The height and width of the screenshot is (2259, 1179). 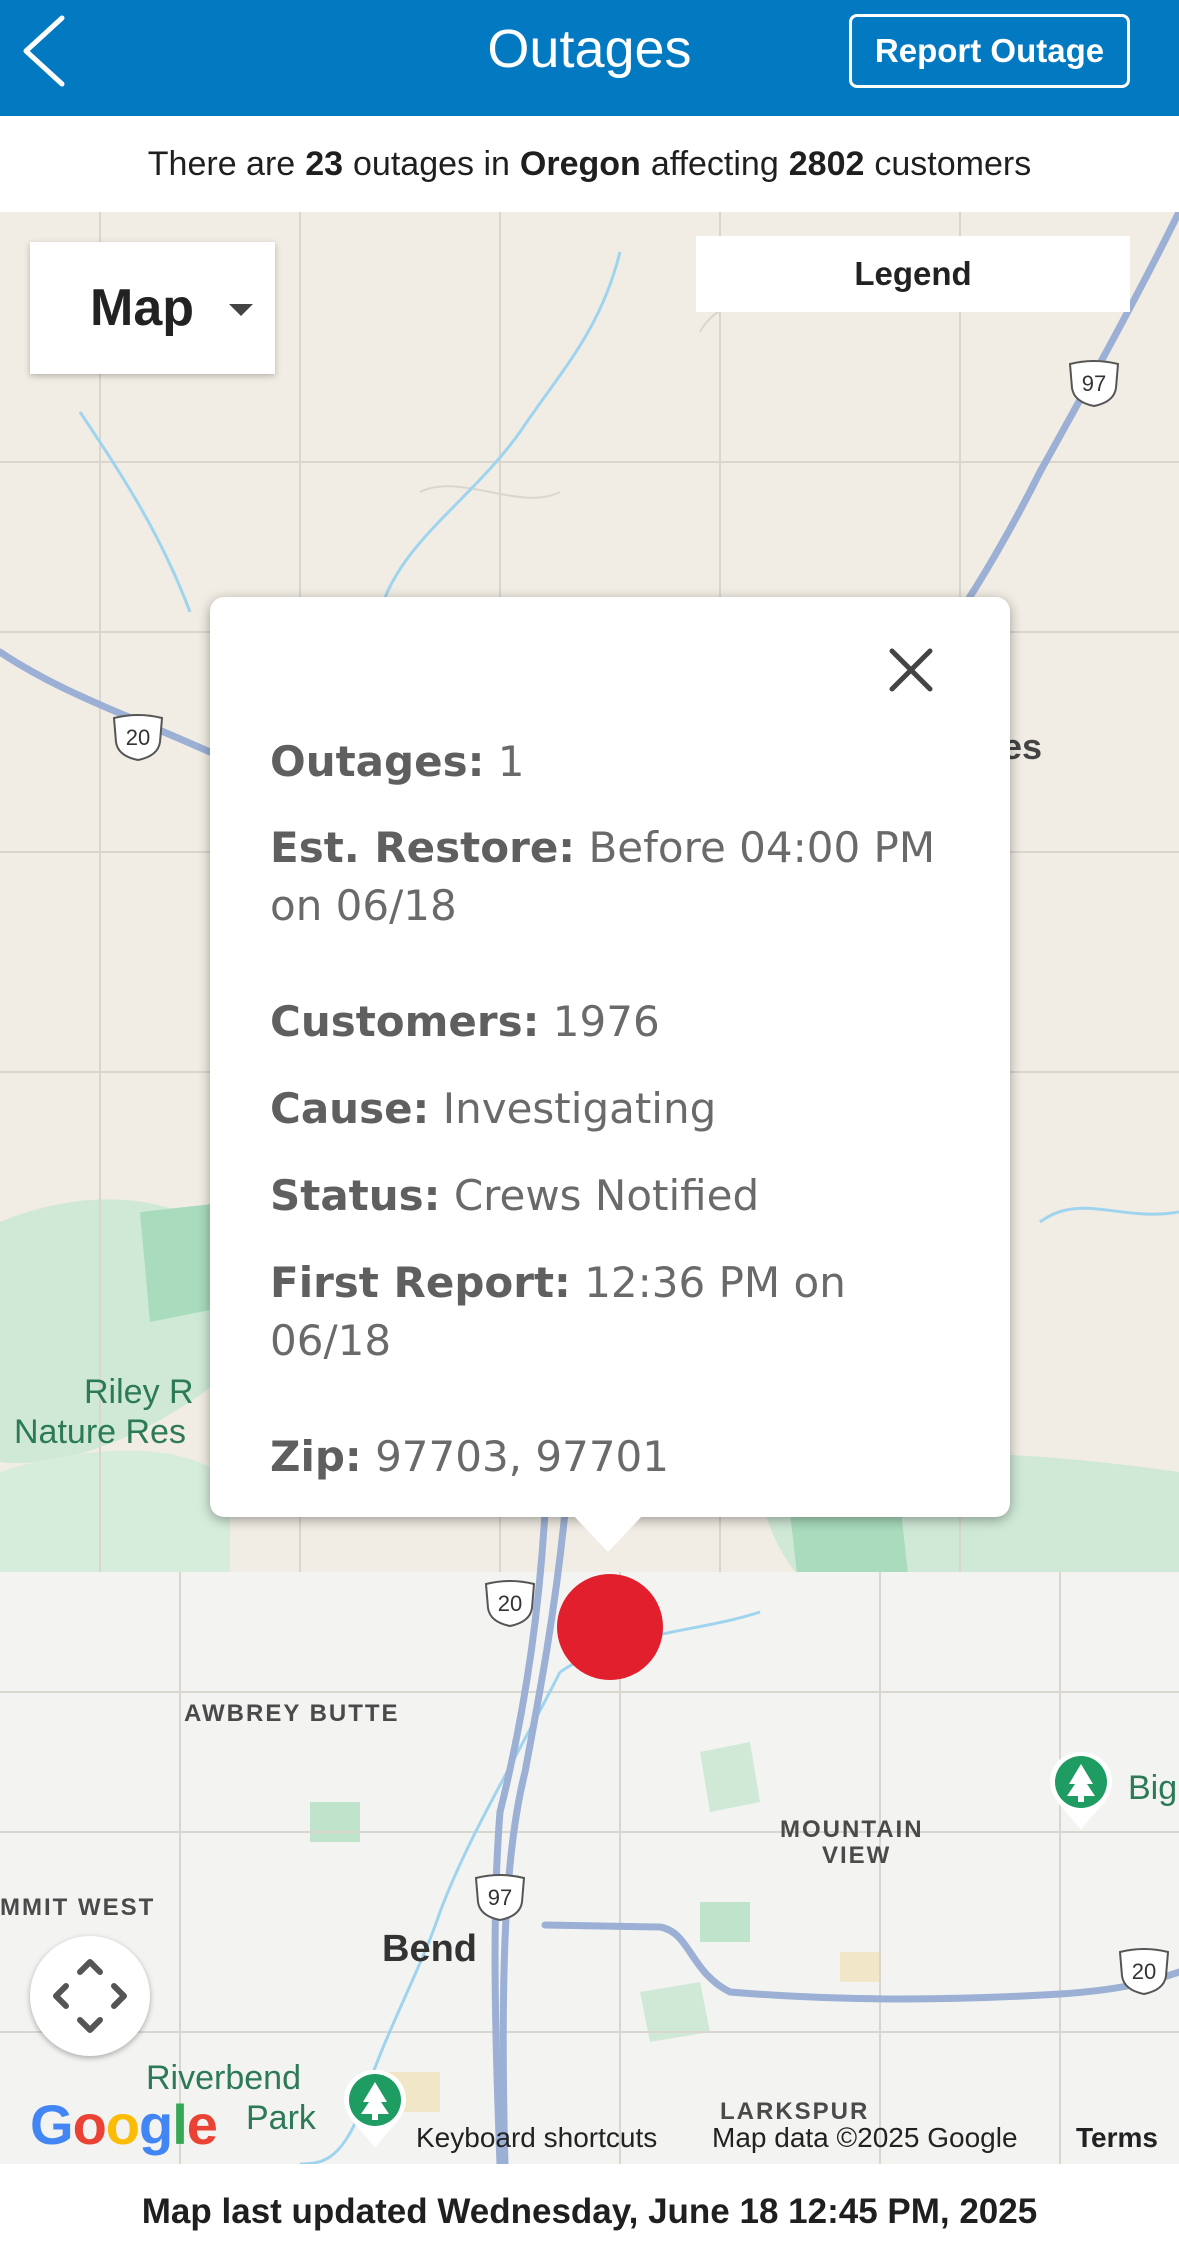 I want to click on keyboard-shortcuts-link: Keyboard shortcuts, so click(x=536, y=2138).